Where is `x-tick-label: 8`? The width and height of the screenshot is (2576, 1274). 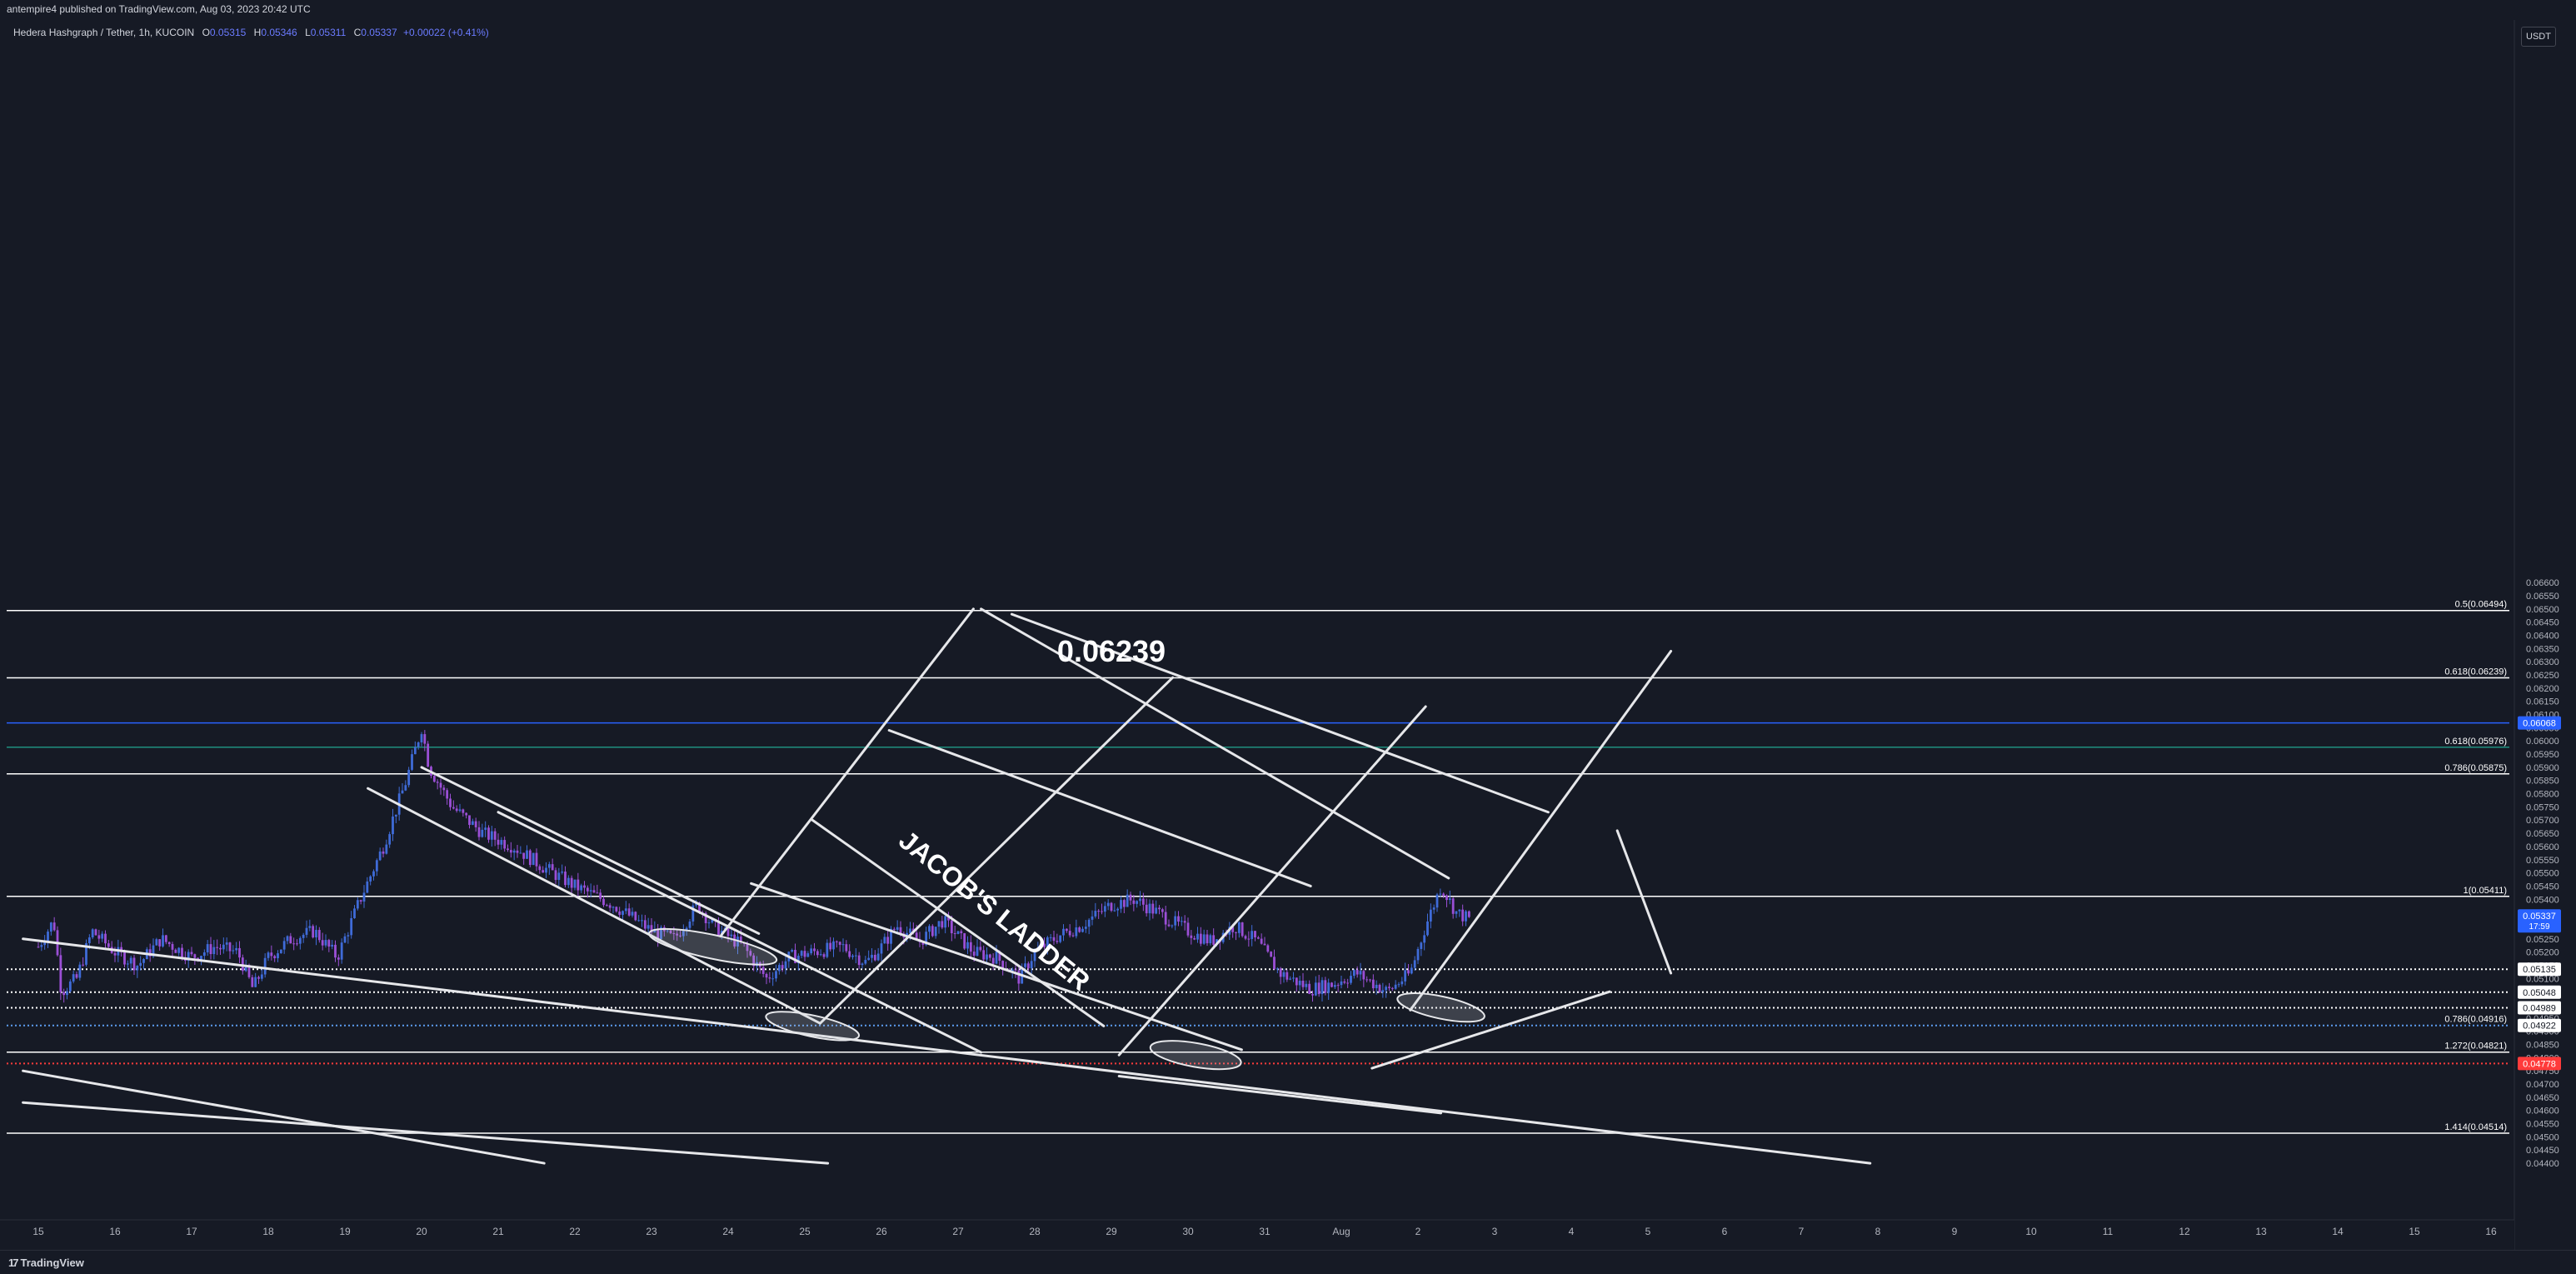
x-tick-label: 8 is located at coordinates (1878, 1231).